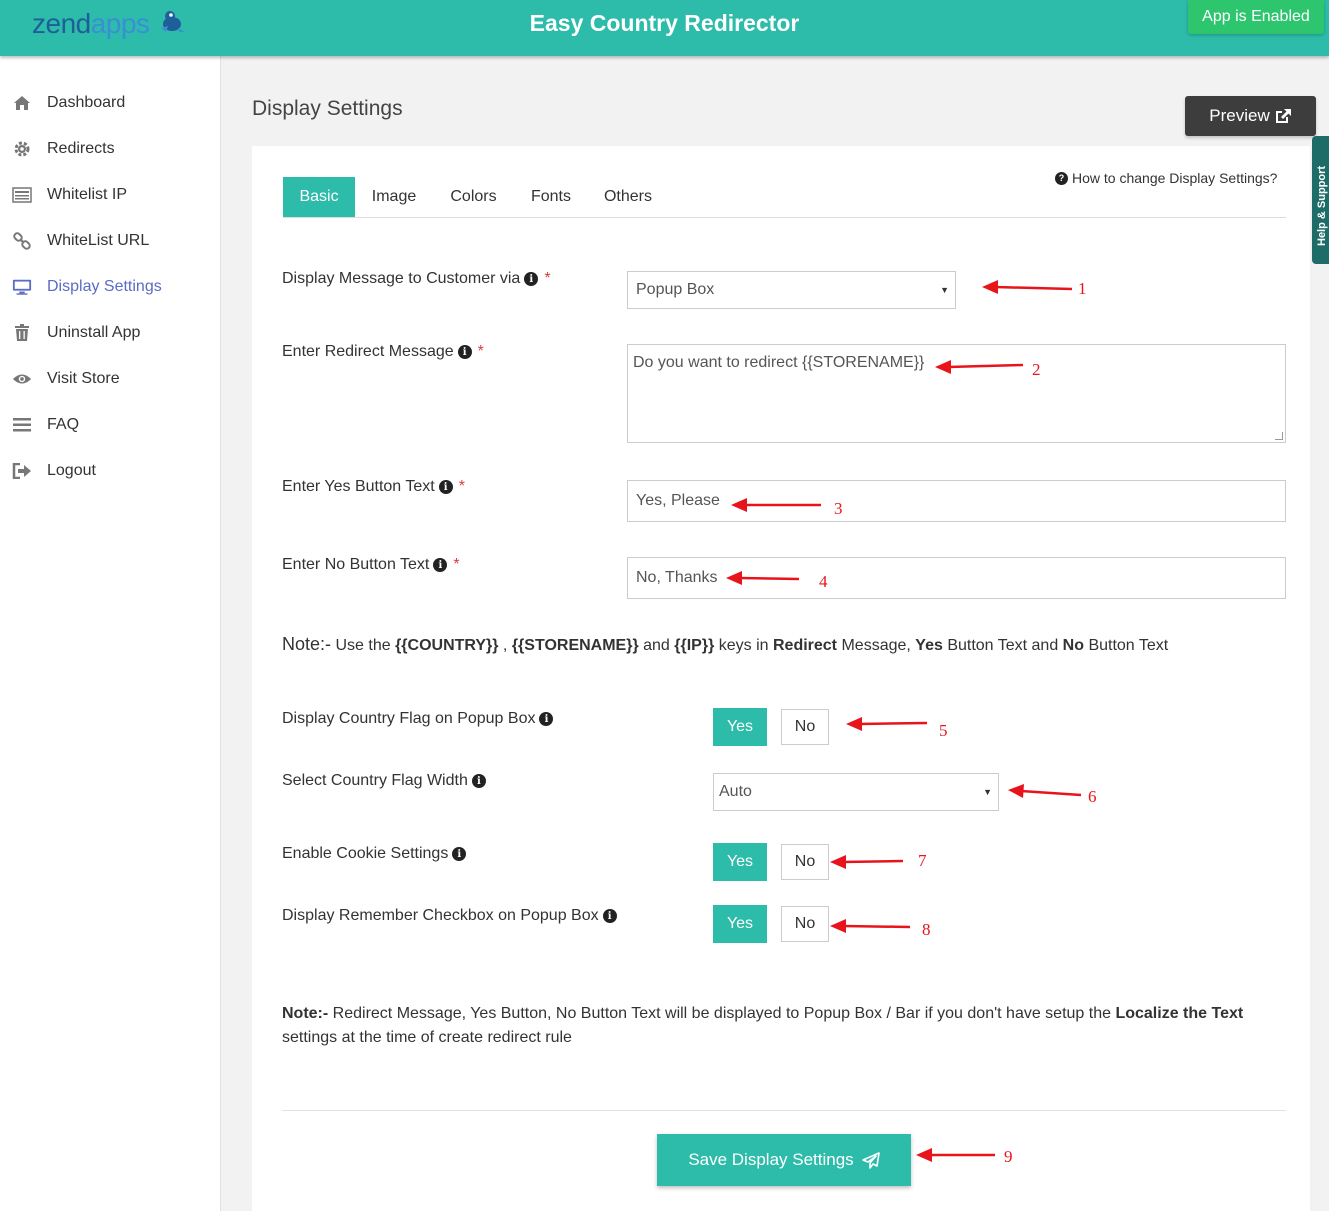  Describe the element at coordinates (371, 564) in the screenshot. I see `no-text-label: Enter No Button Text i *` at that location.